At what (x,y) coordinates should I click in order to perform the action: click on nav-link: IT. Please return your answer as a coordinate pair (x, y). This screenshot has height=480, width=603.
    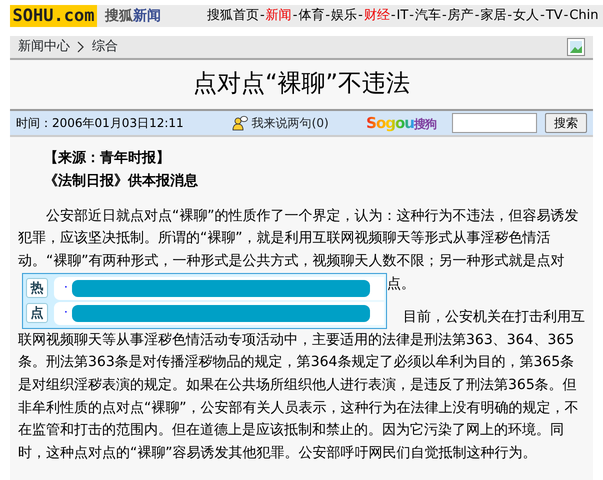
    Looking at the image, I should click on (402, 16).